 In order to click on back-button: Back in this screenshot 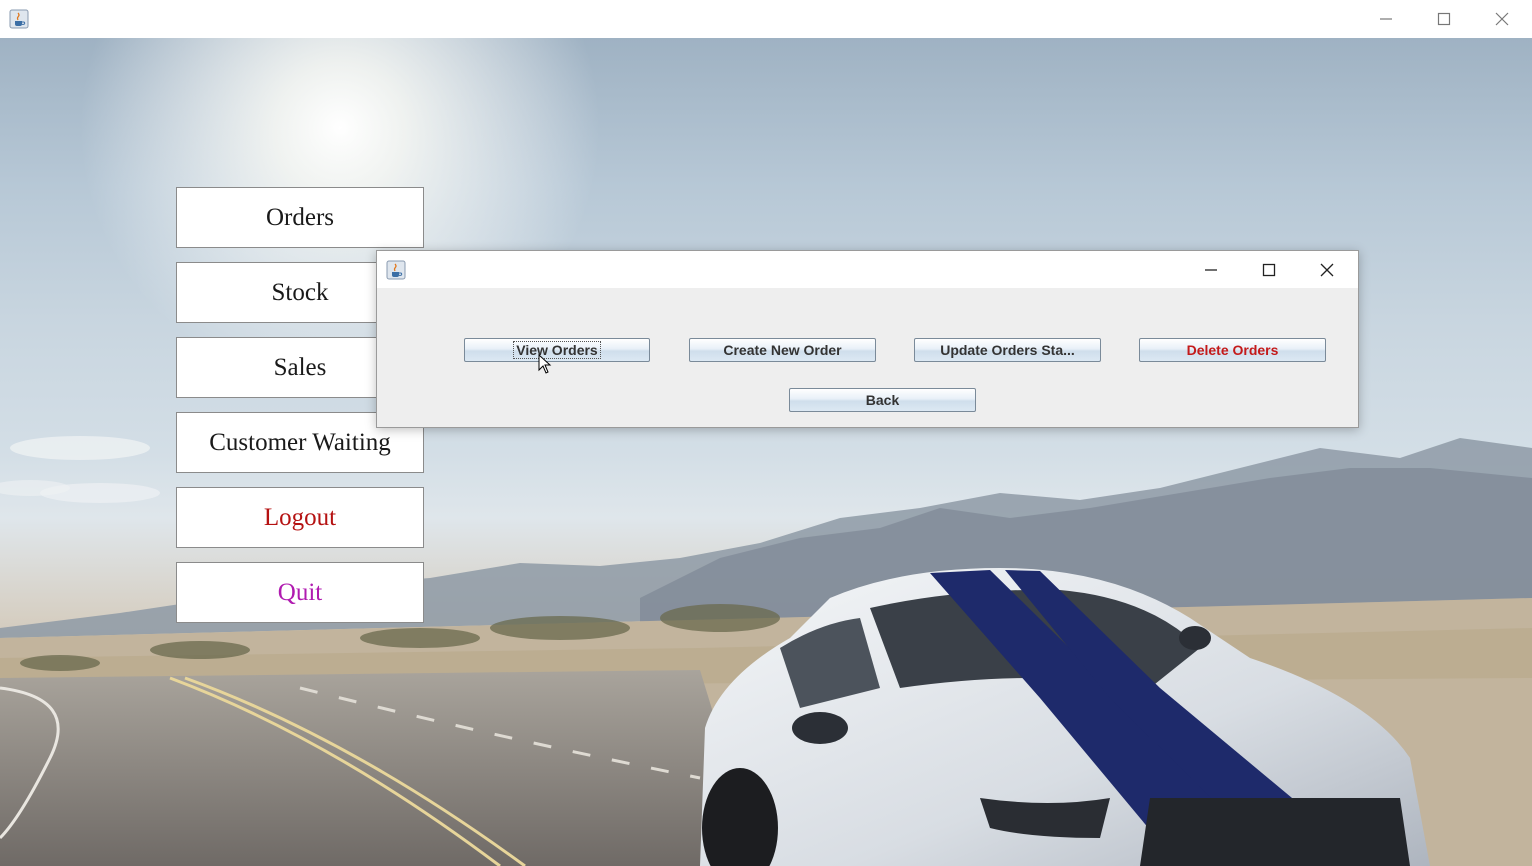, I will do `click(882, 400)`.